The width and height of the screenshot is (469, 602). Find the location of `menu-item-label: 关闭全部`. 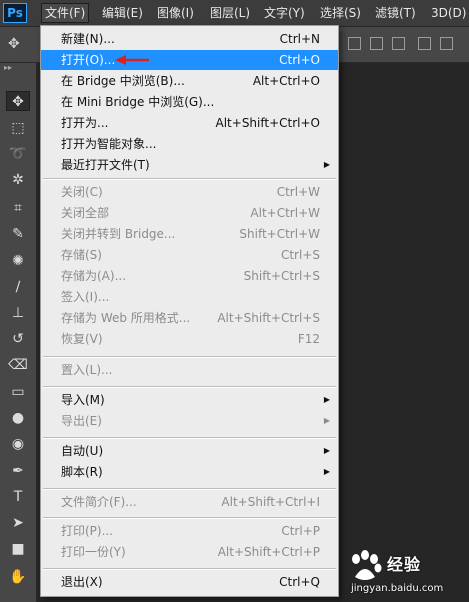

menu-item-label: 关闭全部 is located at coordinates (85, 213).